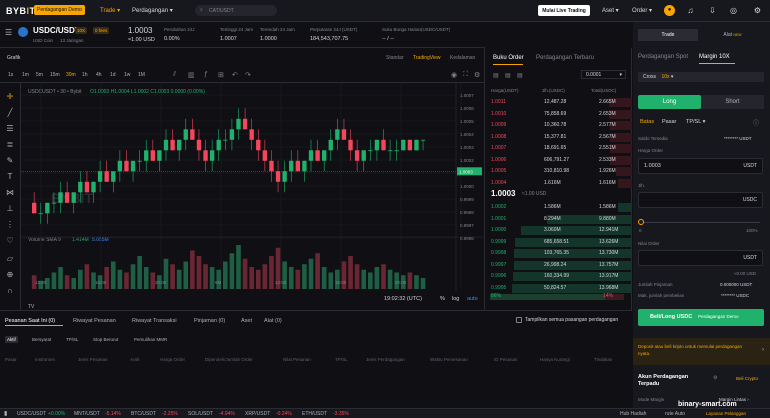 The image size is (770, 418). What do you see at coordinates (25, 75) in the screenshot?
I see `interval-1m: 1m` at bounding box center [25, 75].